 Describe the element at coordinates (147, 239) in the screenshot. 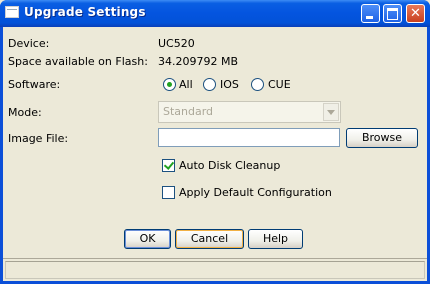

I see `ok-button: OK` at that location.